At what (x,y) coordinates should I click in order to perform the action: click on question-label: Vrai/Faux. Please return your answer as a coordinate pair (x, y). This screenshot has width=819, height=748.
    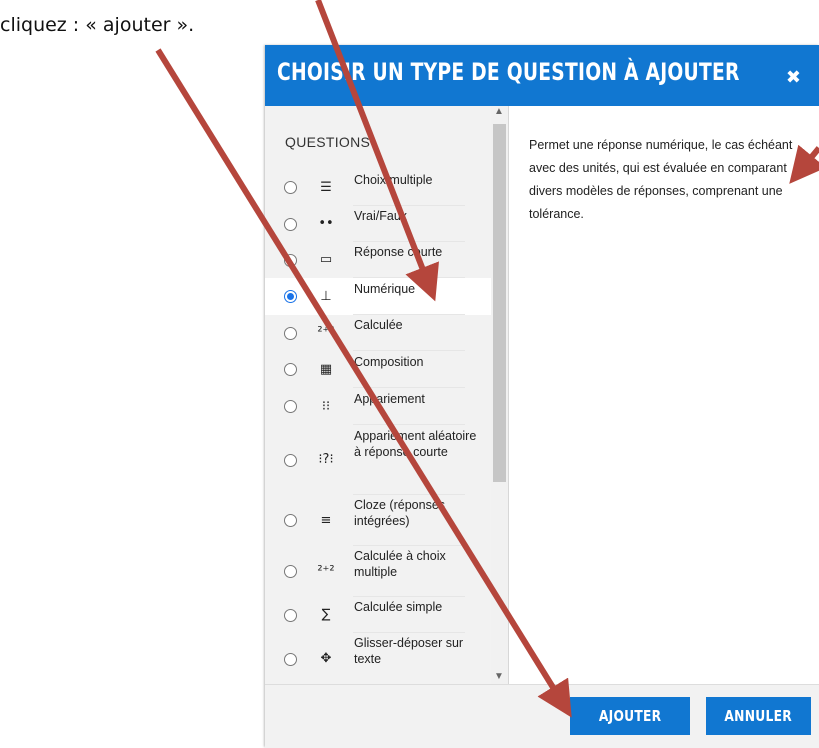
    Looking at the image, I should click on (381, 216).